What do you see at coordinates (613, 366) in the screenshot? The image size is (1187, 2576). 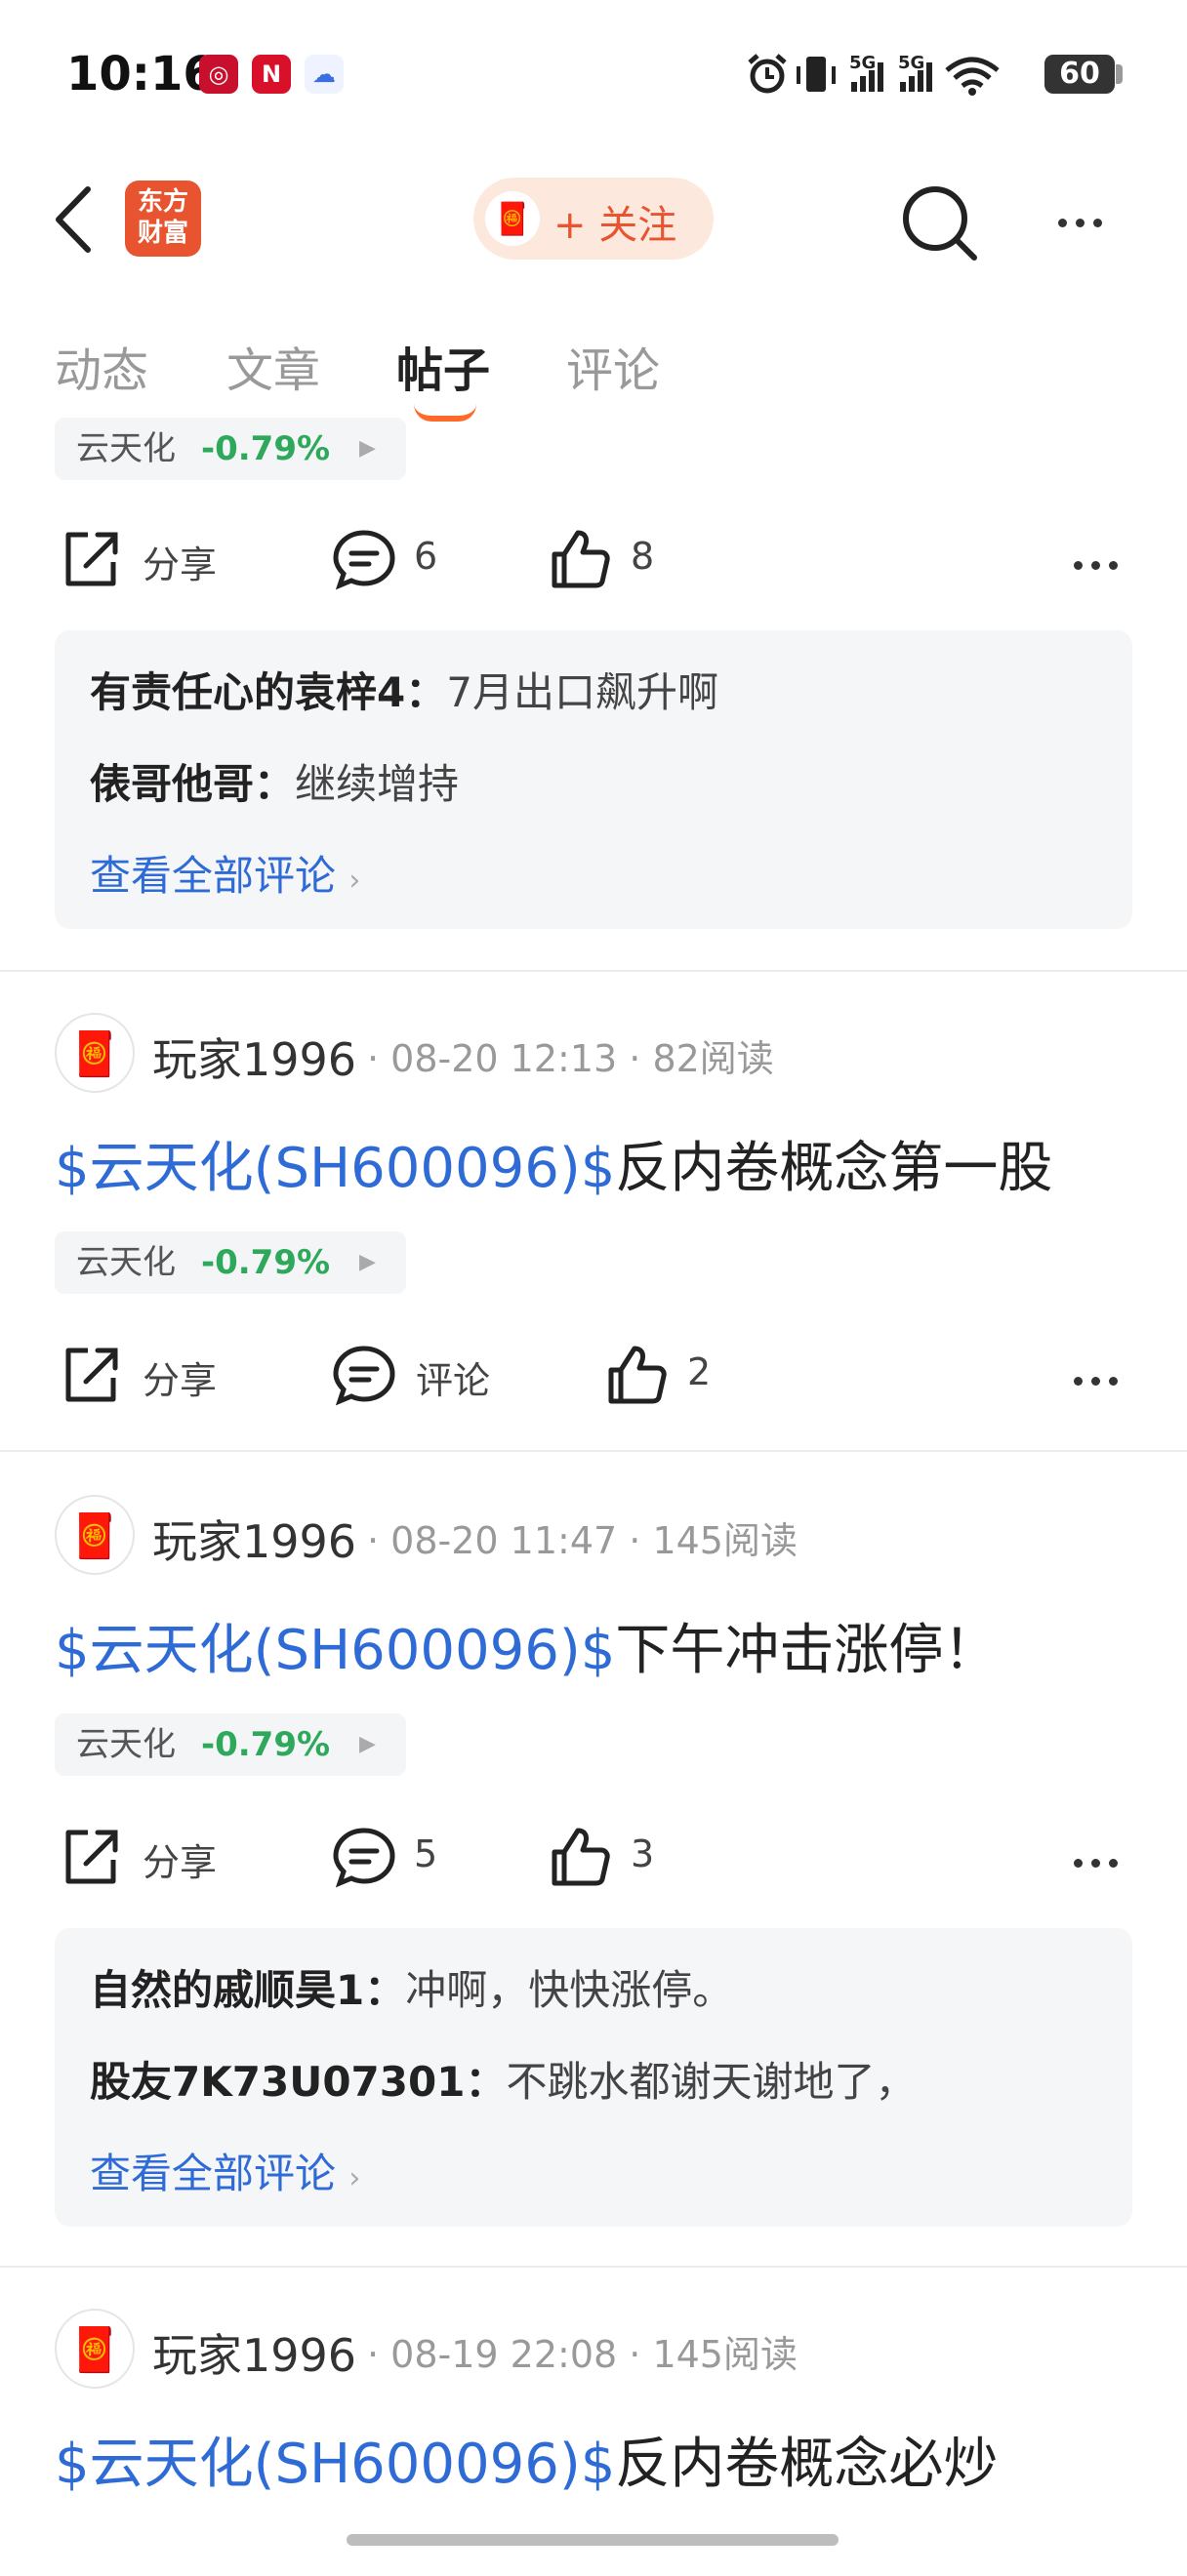 I see `tab-comments: 评论` at bounding box center [613, 366].